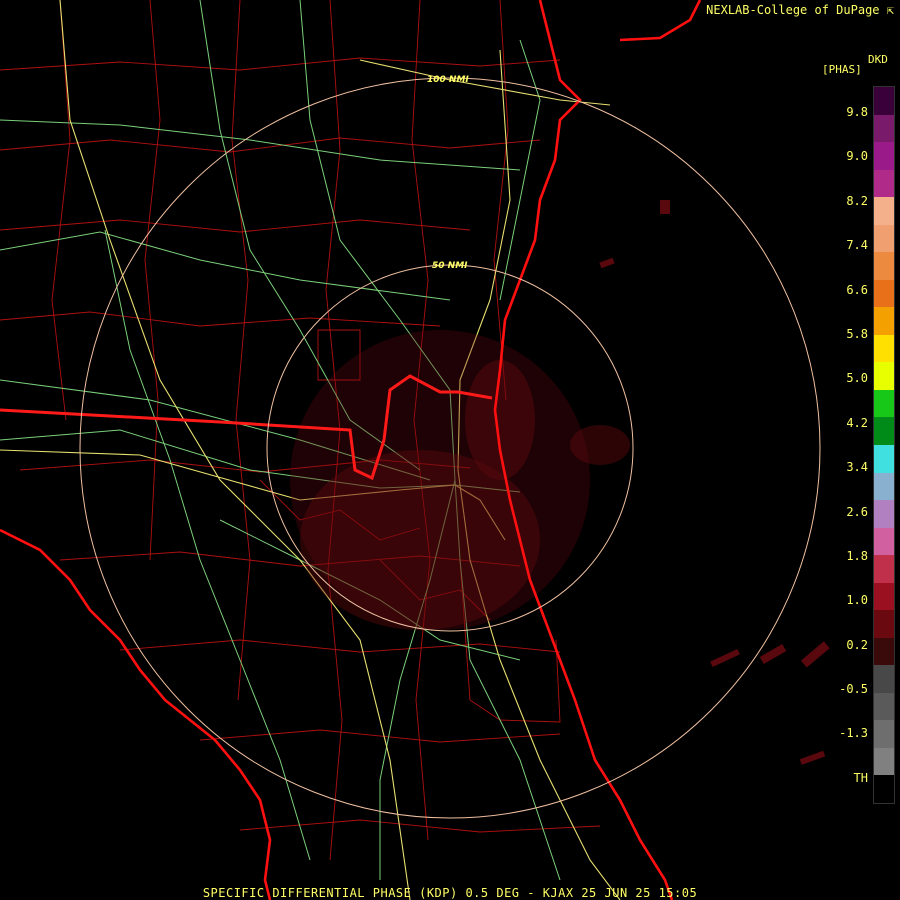  What do you see at coordinates (857, 290) in the screenshot?
I see `color-scale-label: 6.6` at bounding box center [857, 290].